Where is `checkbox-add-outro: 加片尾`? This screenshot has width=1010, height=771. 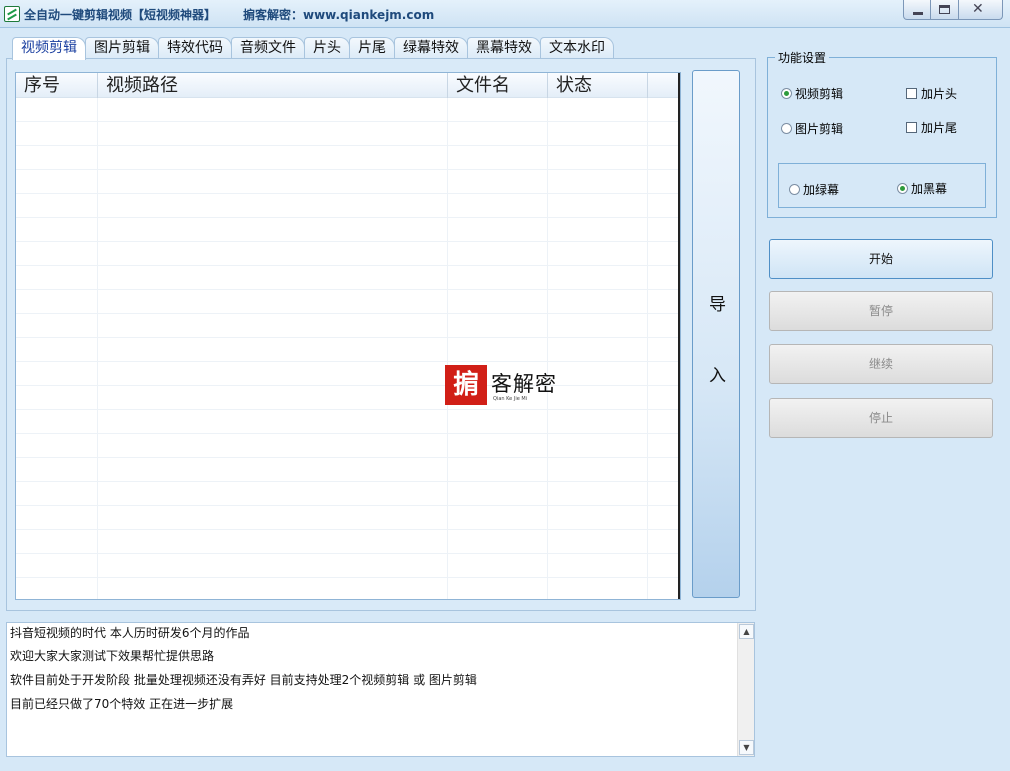 checkbox-add-outro: 加片尾 is located at coordinates (931, 127).